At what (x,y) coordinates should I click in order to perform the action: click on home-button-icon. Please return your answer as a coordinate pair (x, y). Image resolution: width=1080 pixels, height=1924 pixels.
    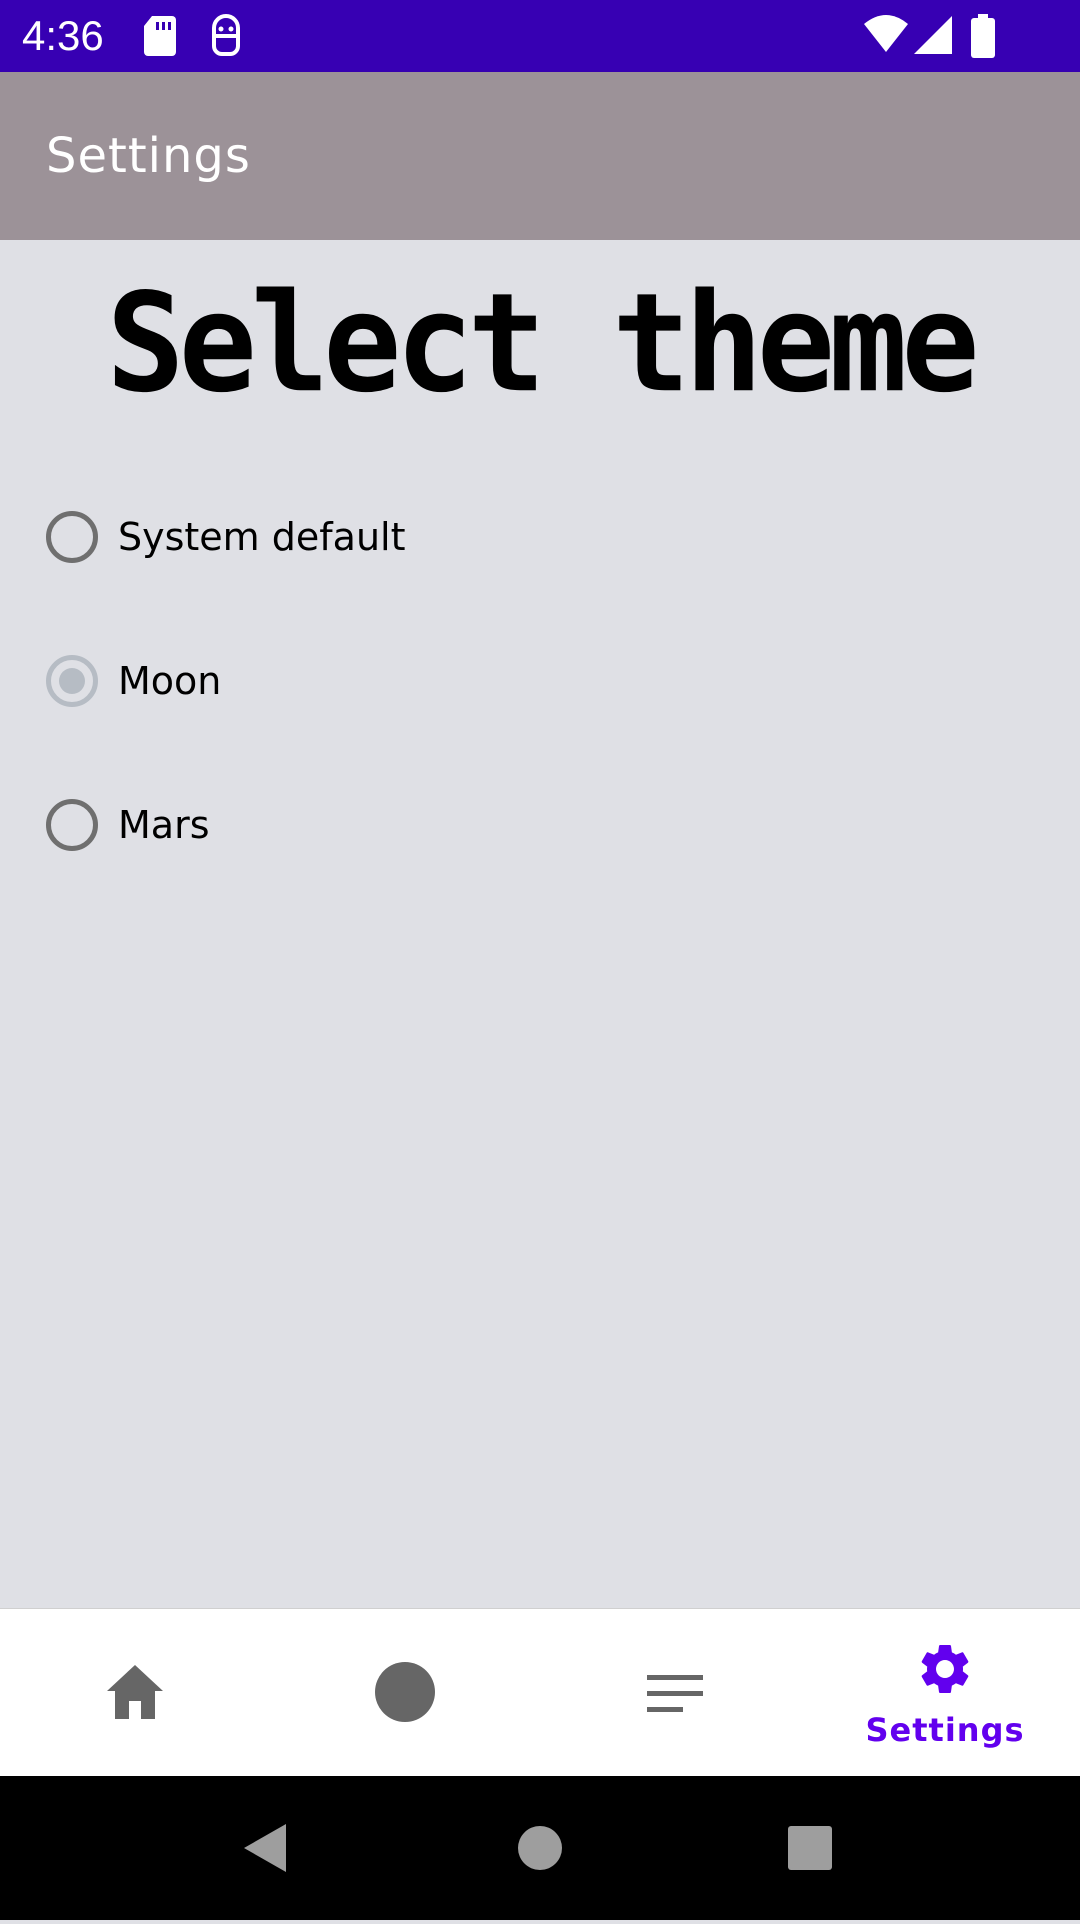
    Looking at the image, I should click on (540, 1848).